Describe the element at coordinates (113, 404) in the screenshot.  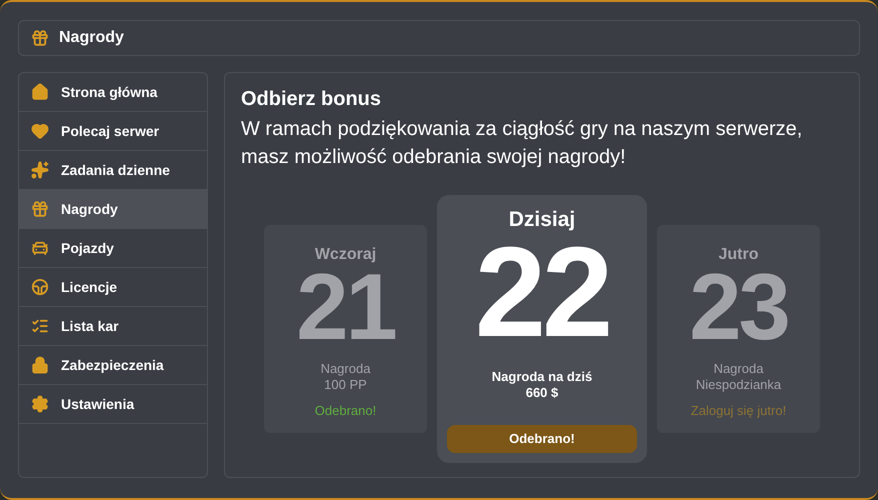
I see `sidebar-item: Ustawienia` at that location.